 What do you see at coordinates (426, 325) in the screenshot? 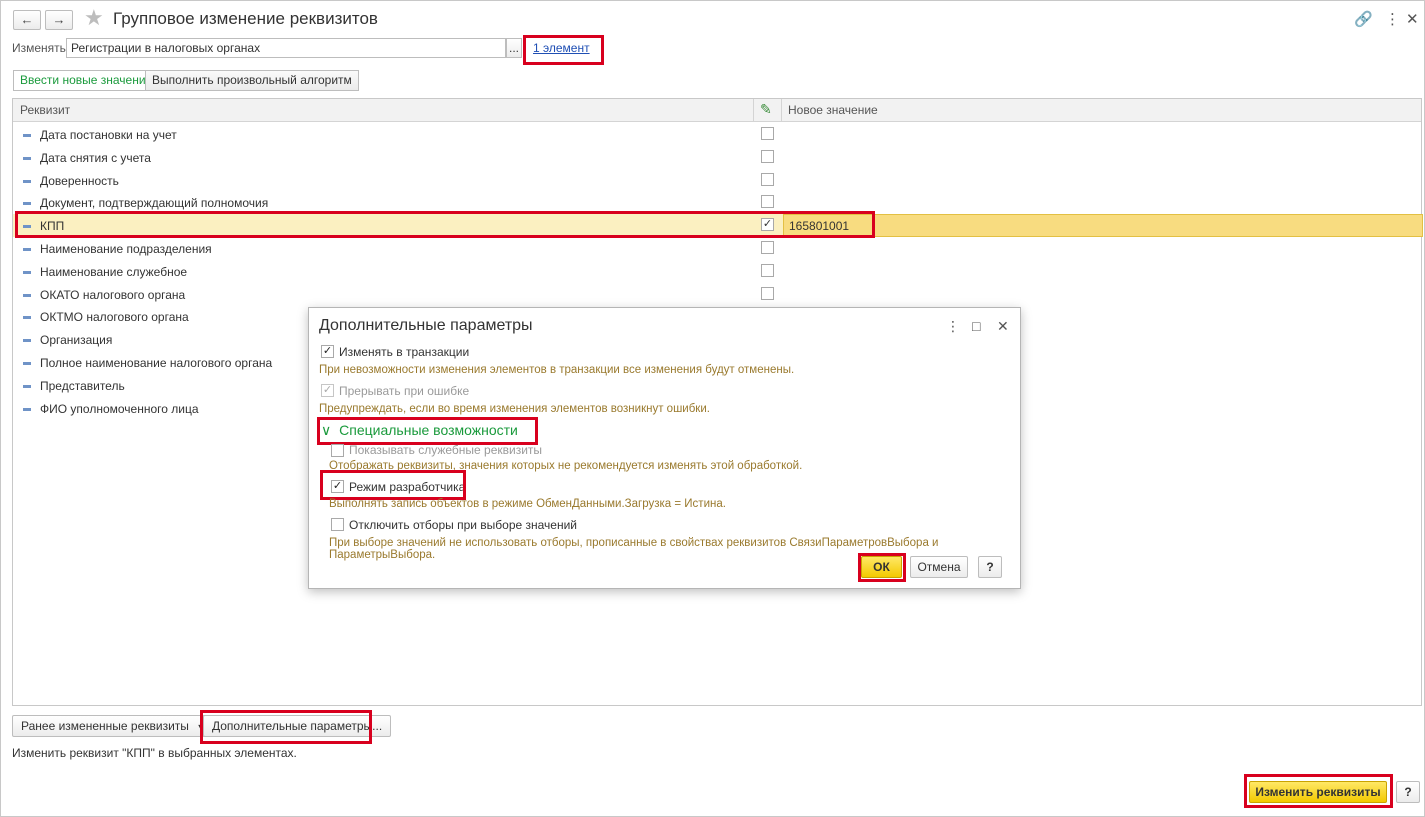
I see `dialog-title: Дополнительные параметры` at bounding box center [426, 325].